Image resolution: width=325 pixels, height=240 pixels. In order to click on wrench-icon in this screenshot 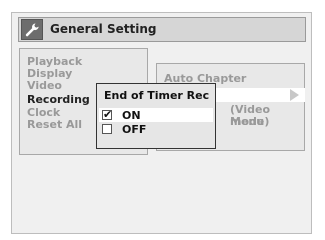, I will do `click(32, 29)`.